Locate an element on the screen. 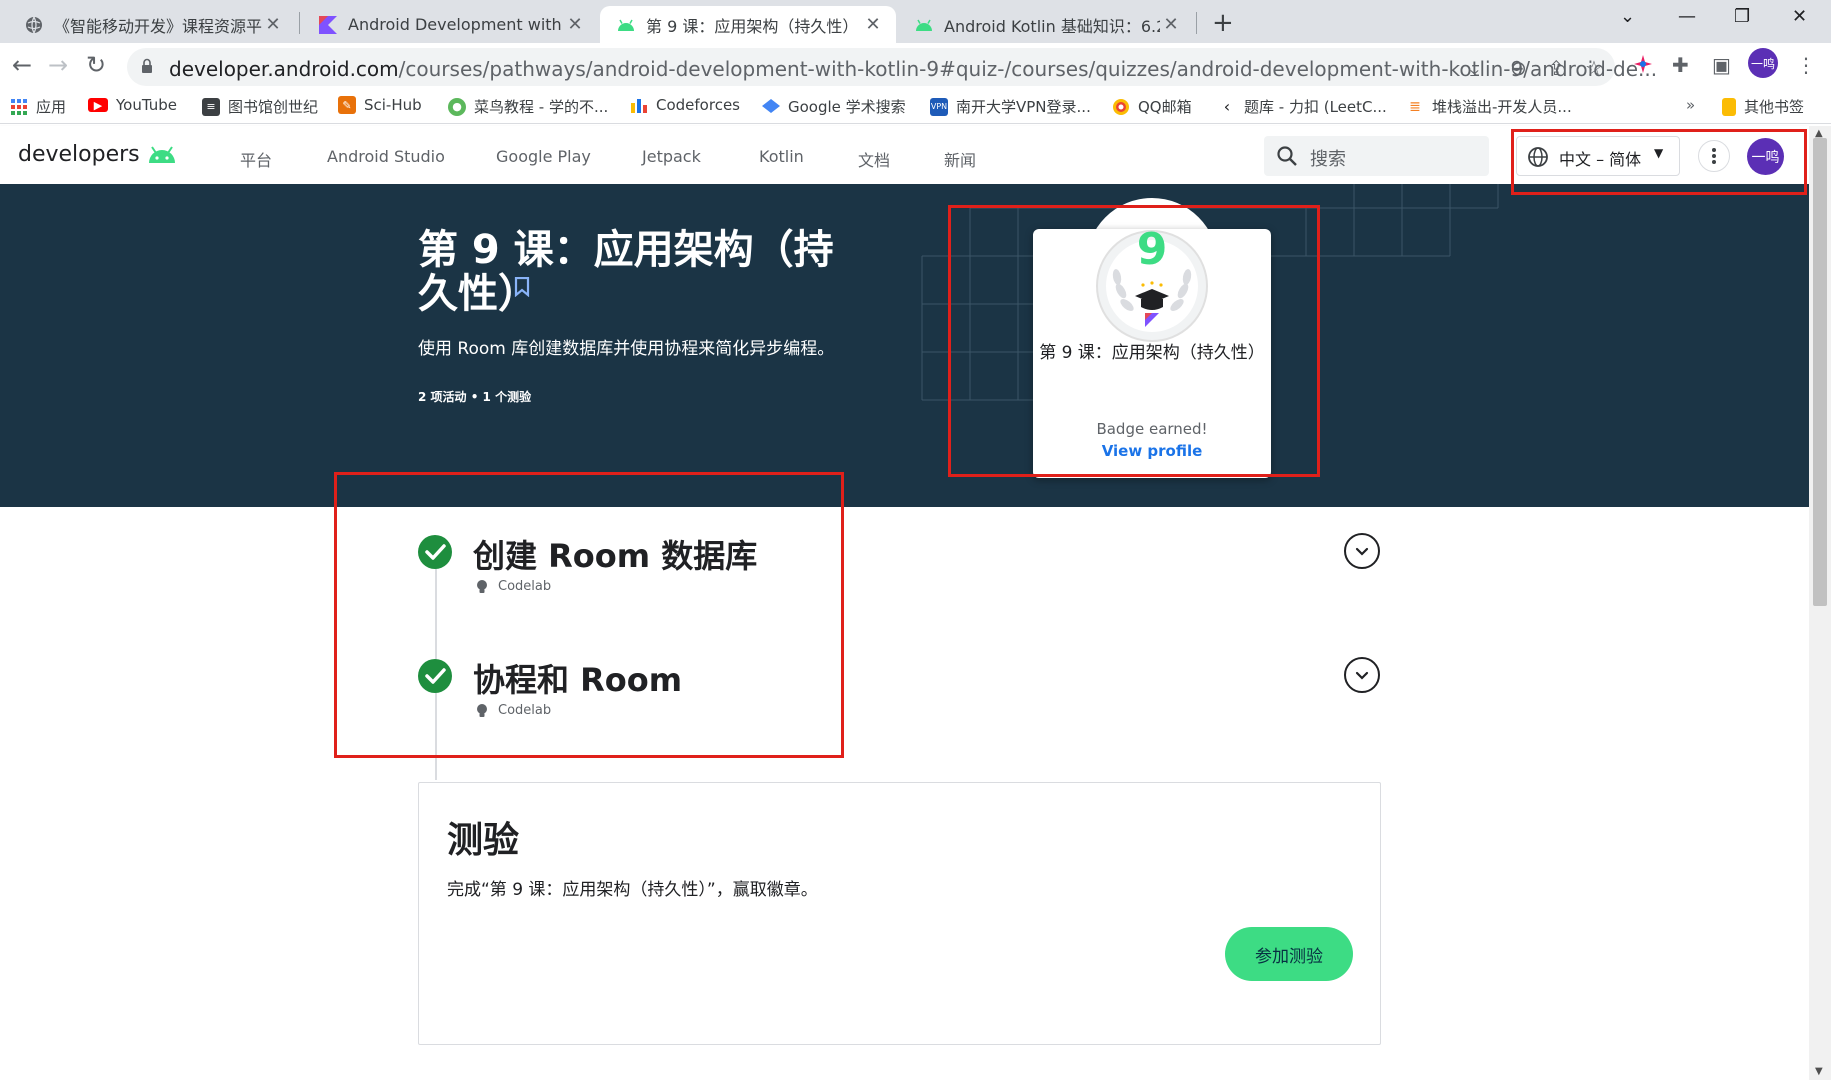 This screenshot has height=1080, width=1831. browser-tab: 《智能移动开发》课程资源平台 ✕ is located at coordinates (152, 24).